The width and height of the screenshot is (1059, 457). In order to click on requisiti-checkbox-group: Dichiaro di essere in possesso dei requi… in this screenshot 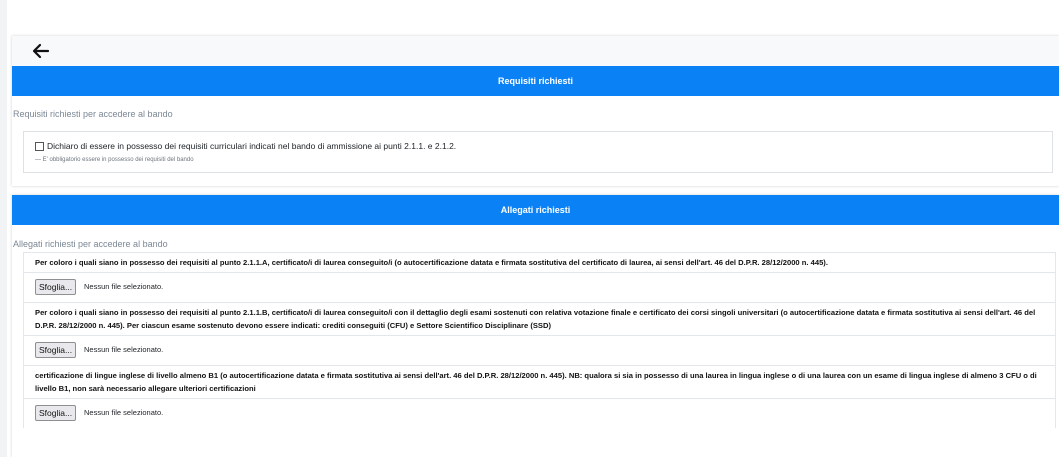, I will do `click(538, 152)`.